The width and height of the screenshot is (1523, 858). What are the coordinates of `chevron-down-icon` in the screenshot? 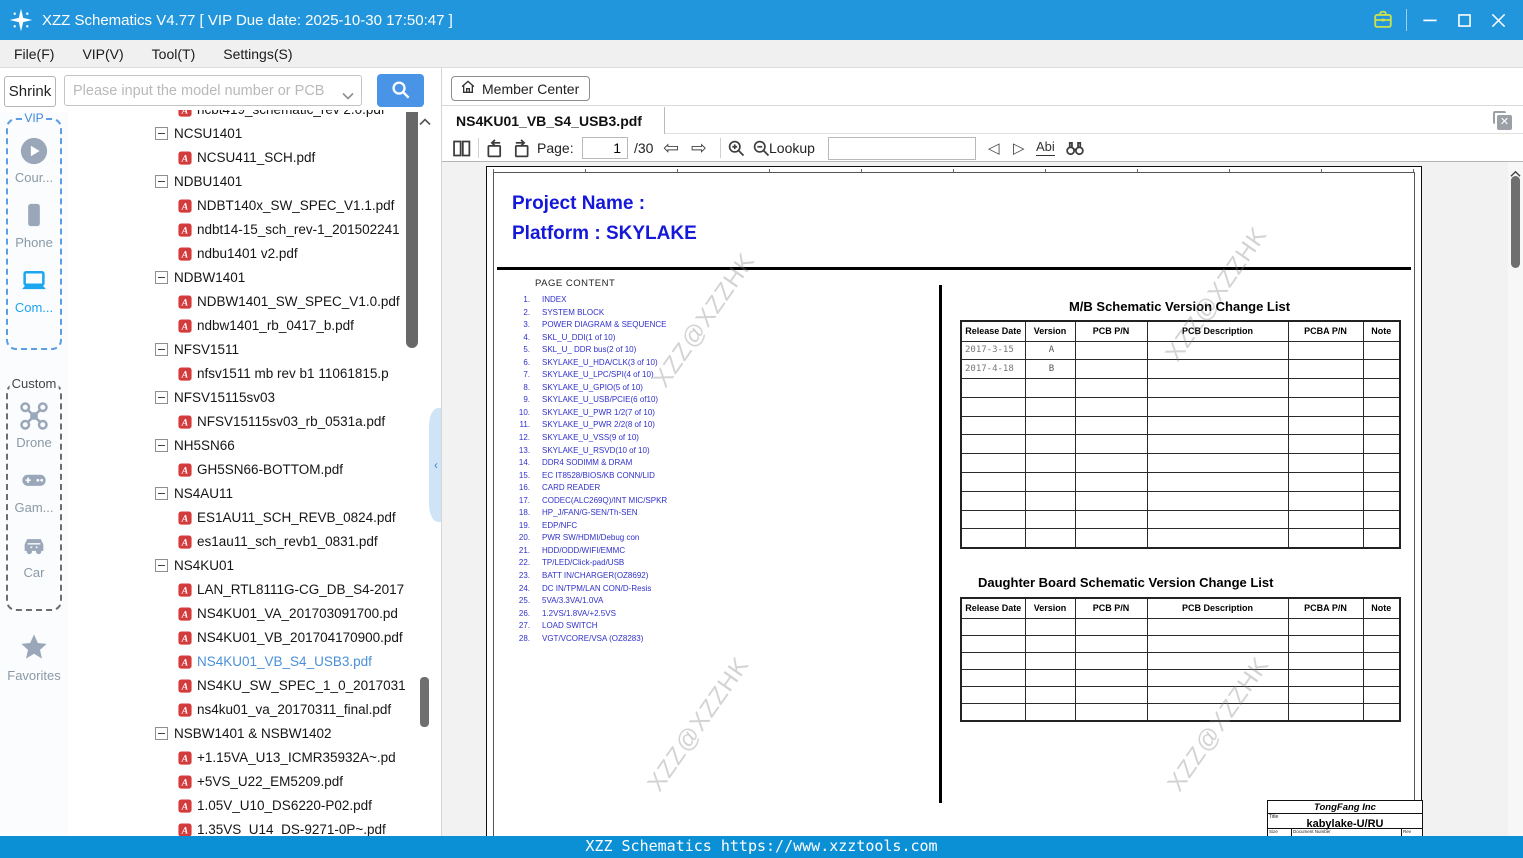 It's located at (348, 96).